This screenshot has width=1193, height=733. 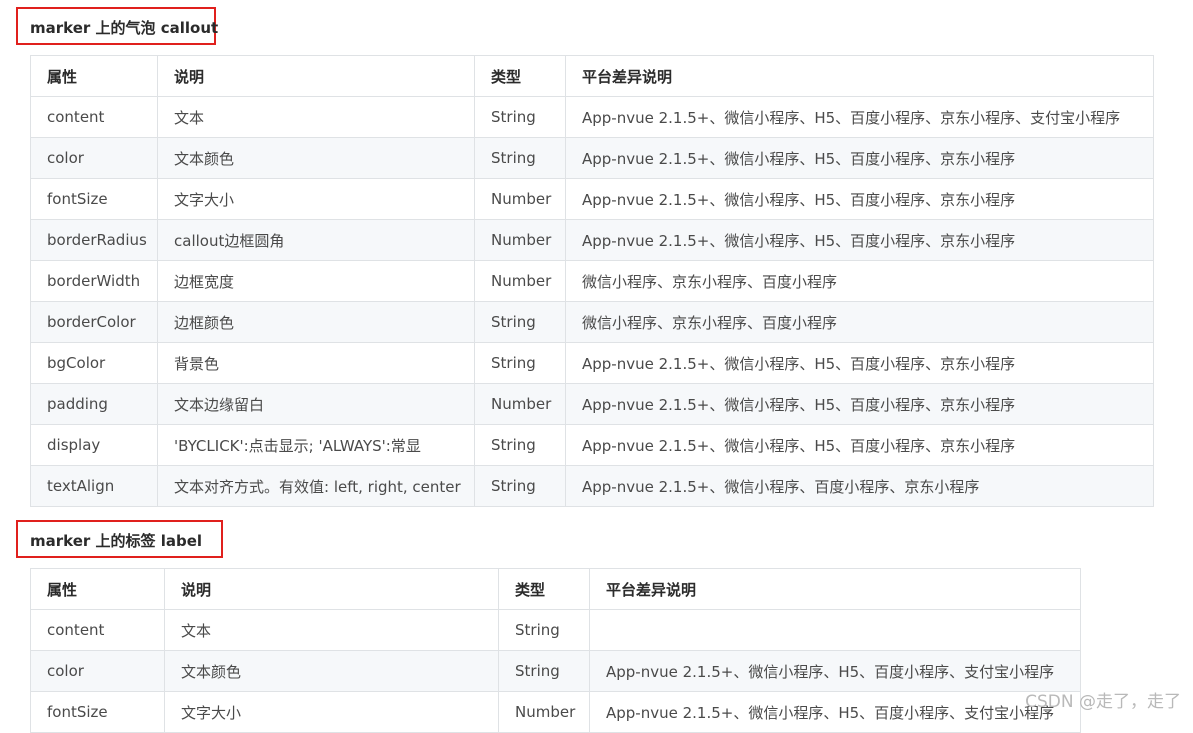 What do you see at coordinates (316, 486) in the screenshot?
I see `cell-description: 文本对齐方式。有效值: left, right, center` at bounding box center [316, 486].